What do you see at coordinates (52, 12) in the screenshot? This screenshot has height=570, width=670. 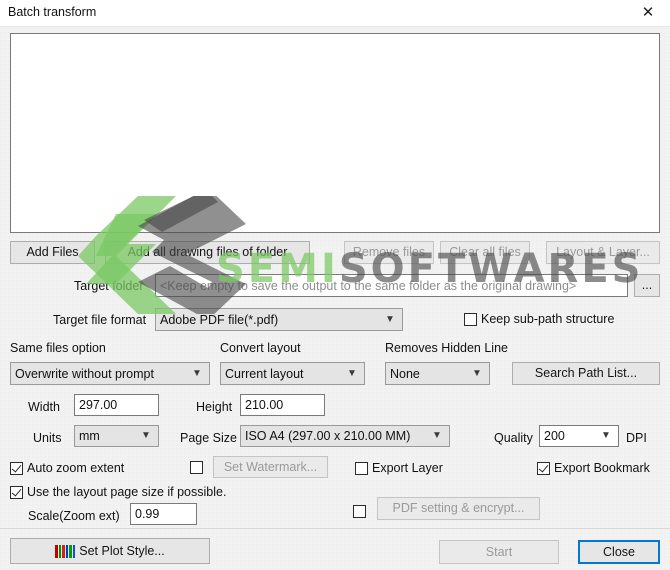 I see `window-title: Batch transform` at bounding box center [52, 12].